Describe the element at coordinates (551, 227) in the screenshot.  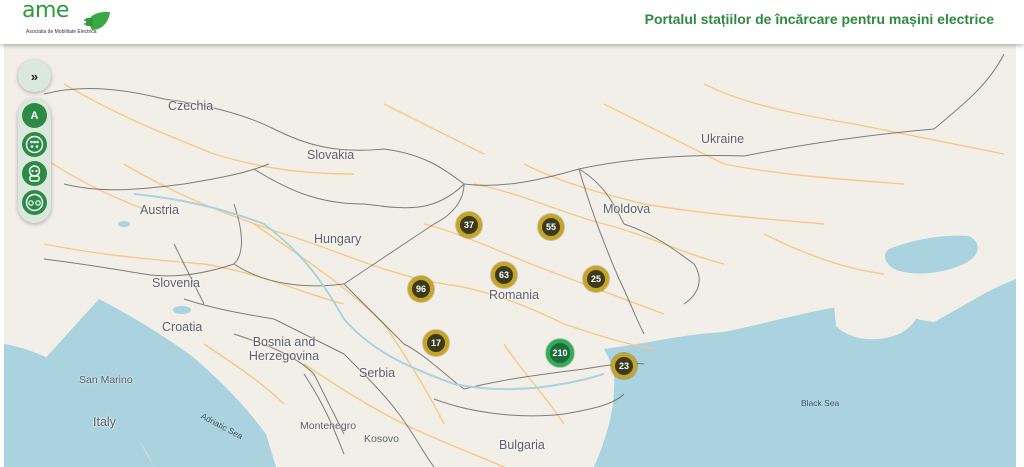
I see `cluster-marker: 55` at that location.